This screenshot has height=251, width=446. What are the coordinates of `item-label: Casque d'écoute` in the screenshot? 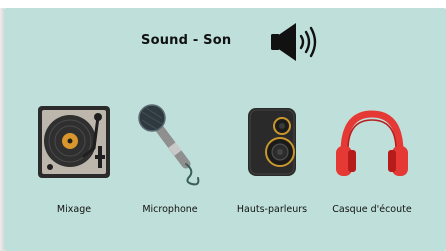 It's located at (372, 209).